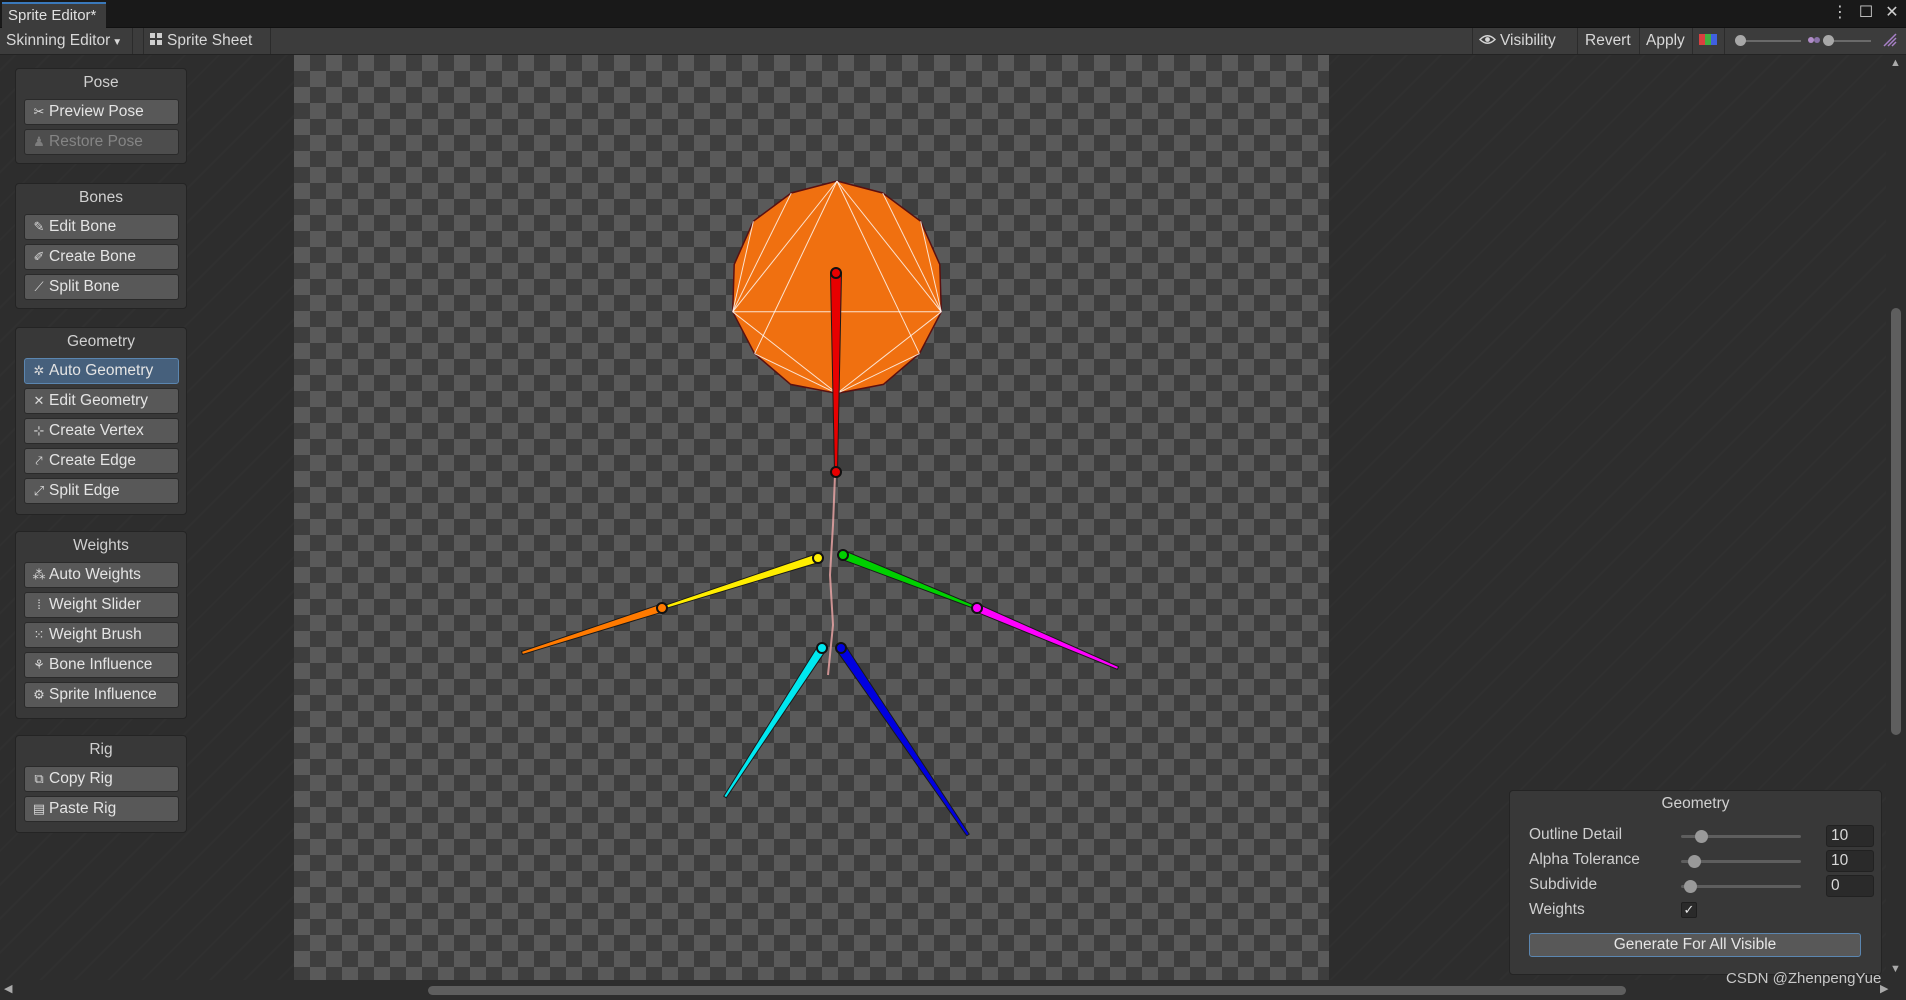 The image size is (1906, 1000). Describe the element at coordinates (95, 604) in the screenshot. I see `weight-slider-label: Weight Slider` at that location.